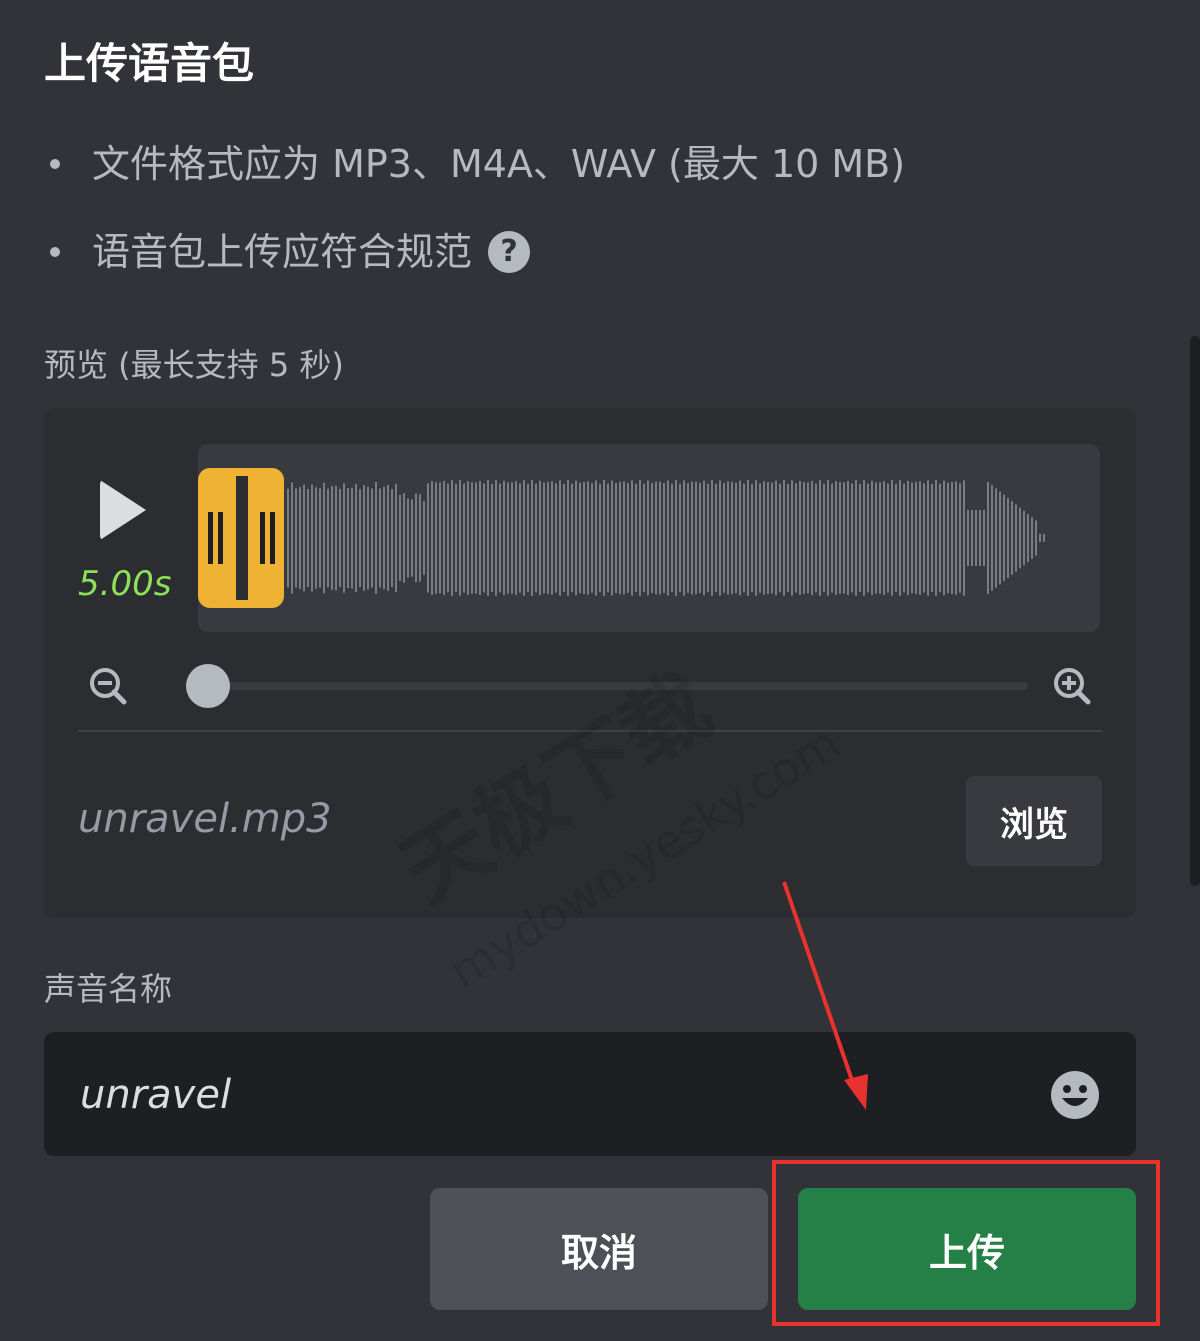  Describe the element at coordinates (194, 365) in the screenshot. I see `preview-label: 预览 (最长支持 5 秒)` at that location.